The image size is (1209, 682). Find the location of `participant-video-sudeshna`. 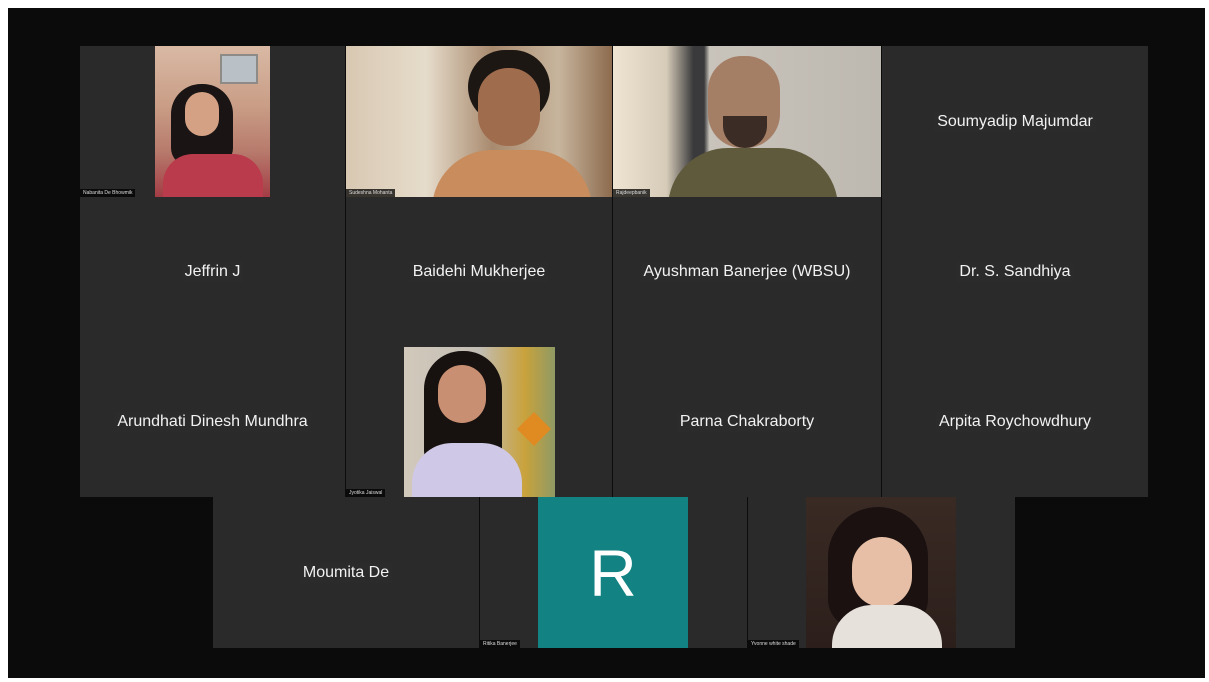

participant-video-sudeshna is located at coordinates (479, 121).